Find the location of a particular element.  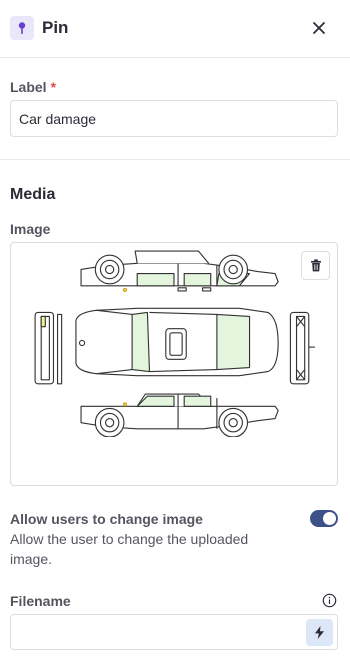

label-field-label: Label * is located at coordinates (33, 87).